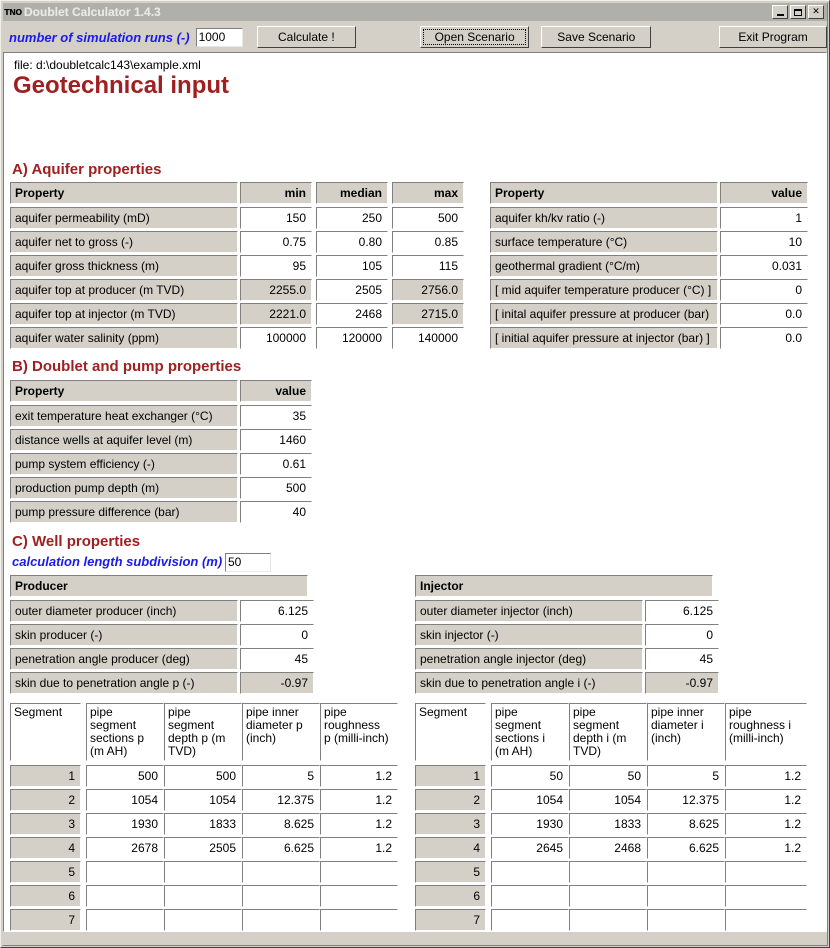  Describe the element at coordinates (686, 800) in the screenshot. I see `injector-segment-diameter: 12.375` at that location.